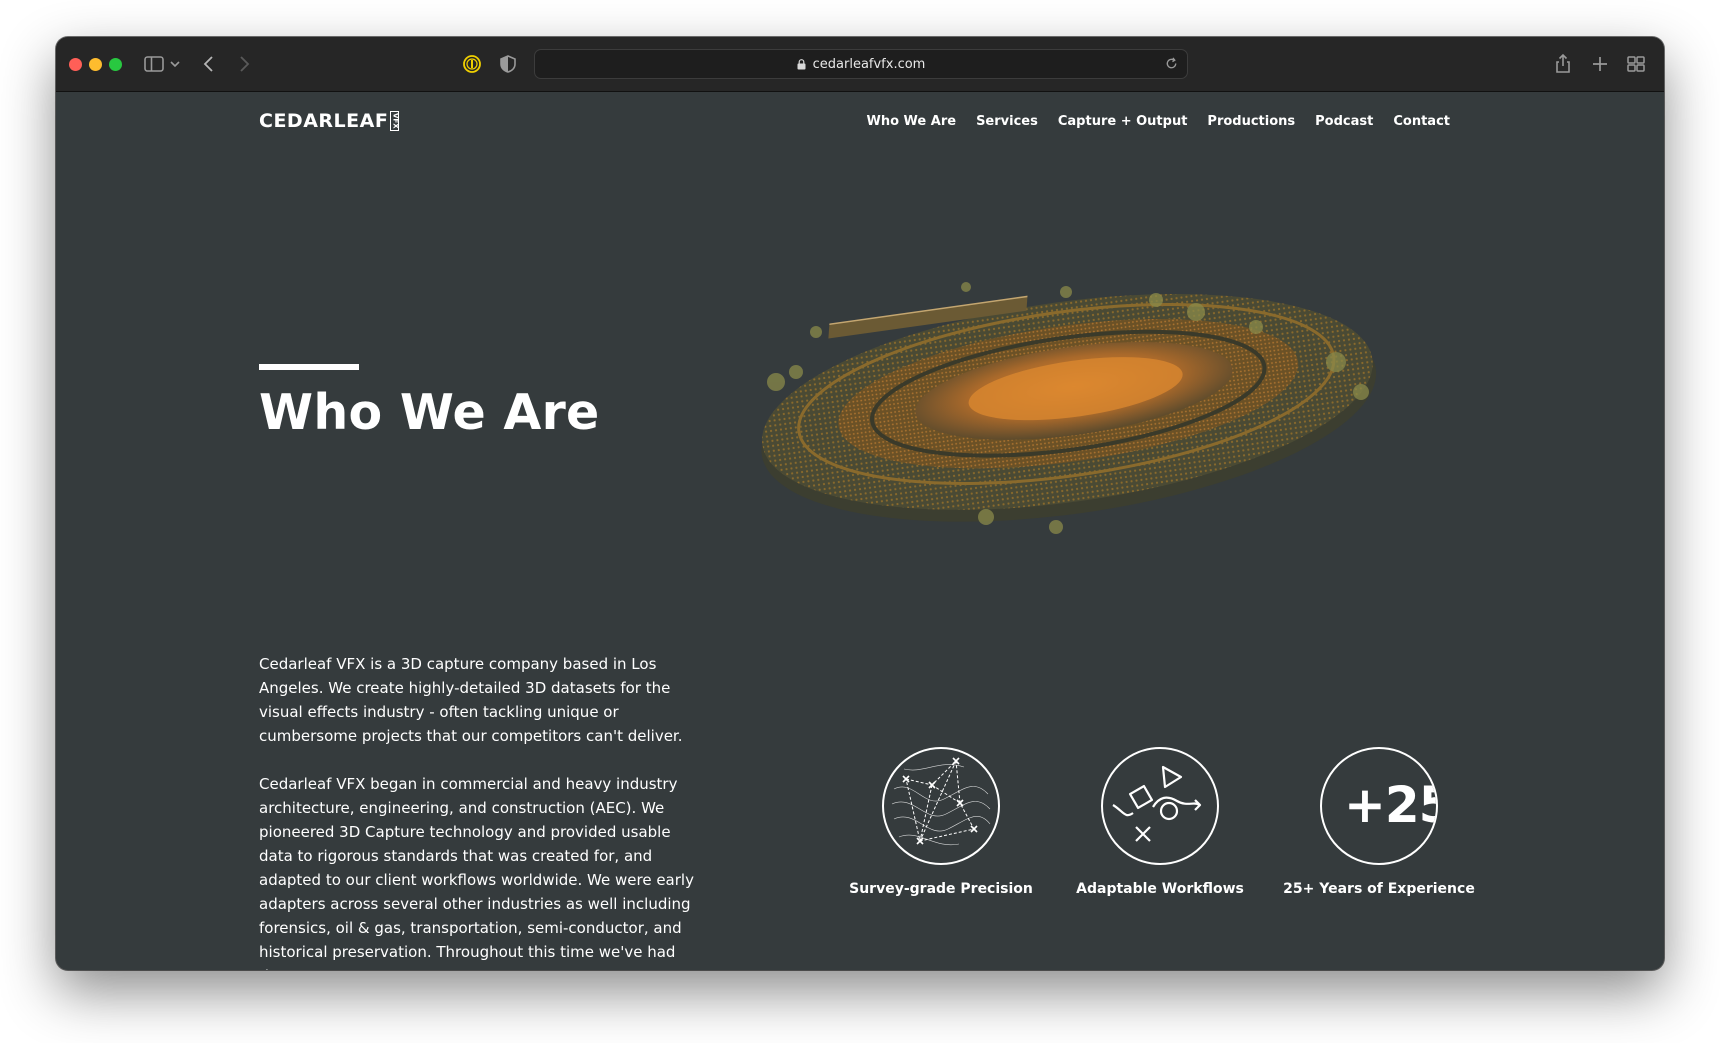 This screenshot has height=1043, width=1720. I want to click on stadium-point-cloud-image, so click(1069, 408).